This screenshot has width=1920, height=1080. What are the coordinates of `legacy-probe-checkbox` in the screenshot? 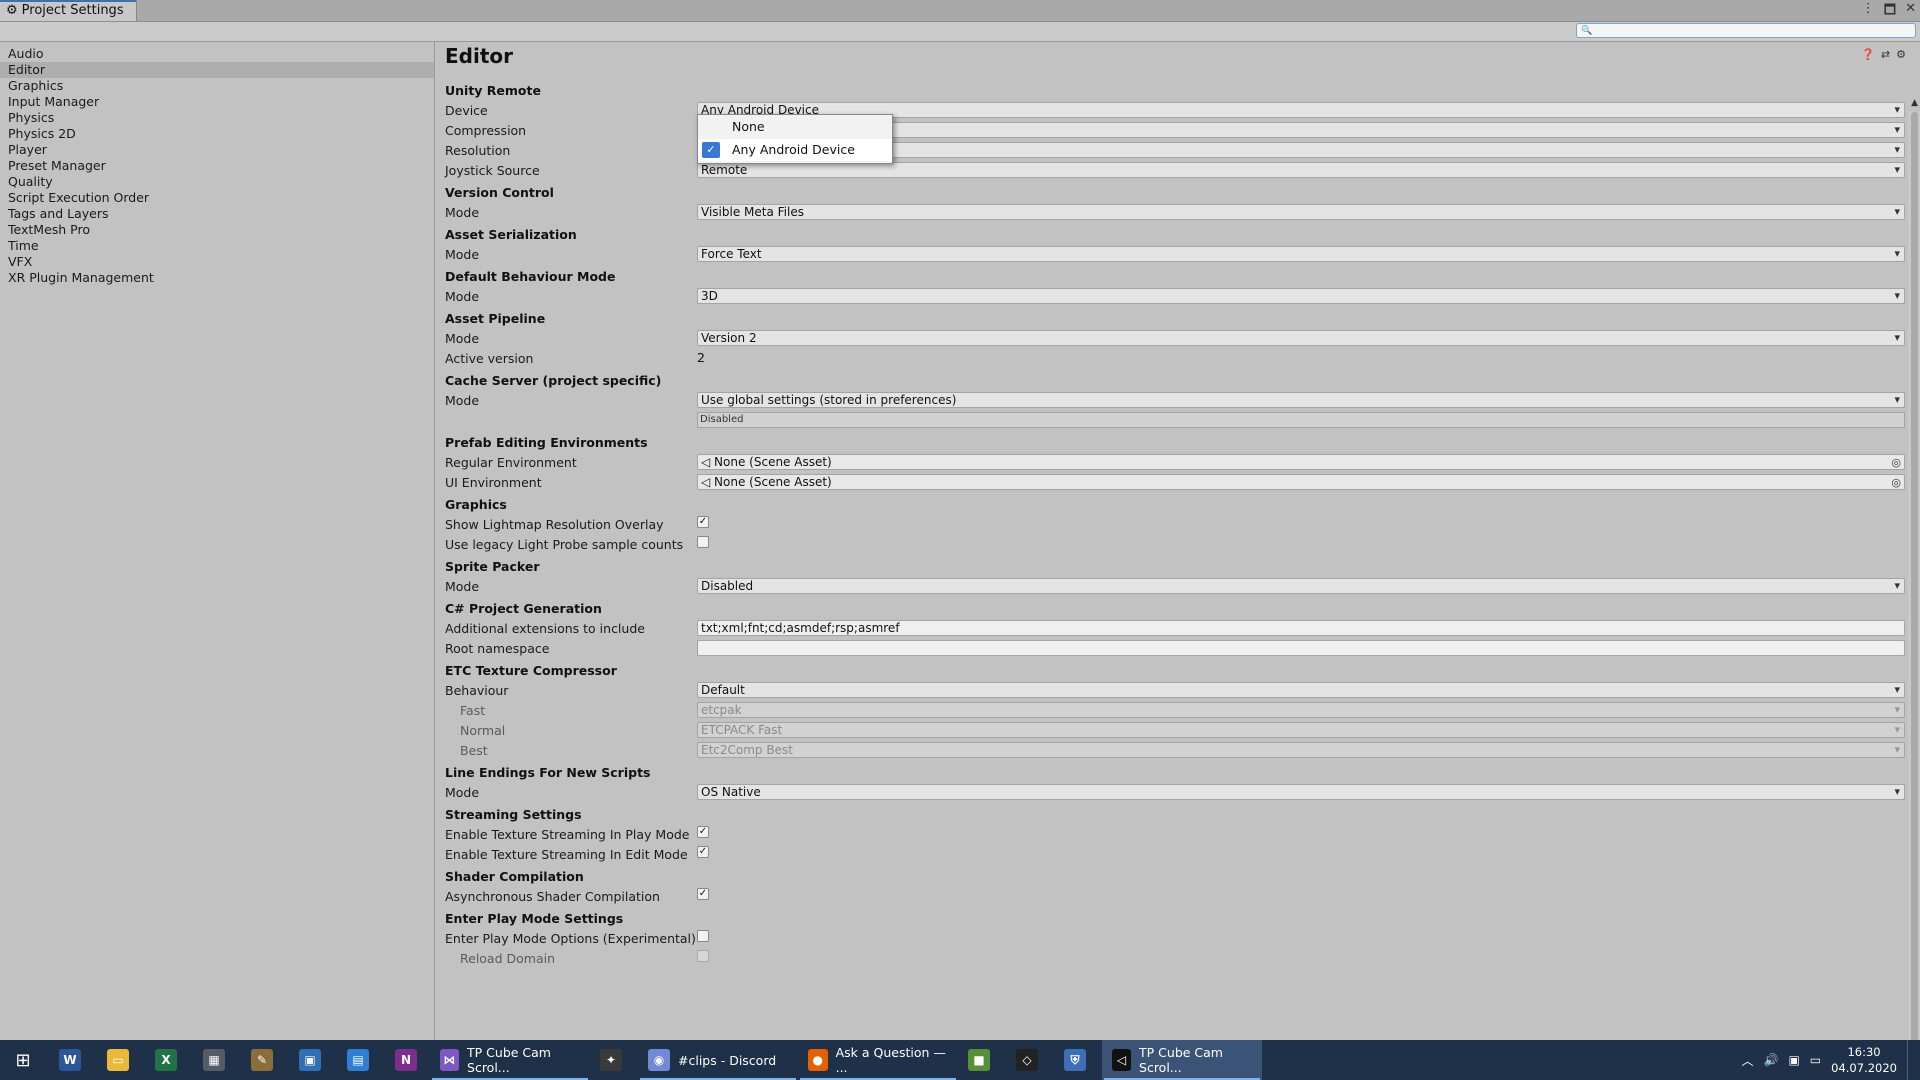 It's located at (703, 542).